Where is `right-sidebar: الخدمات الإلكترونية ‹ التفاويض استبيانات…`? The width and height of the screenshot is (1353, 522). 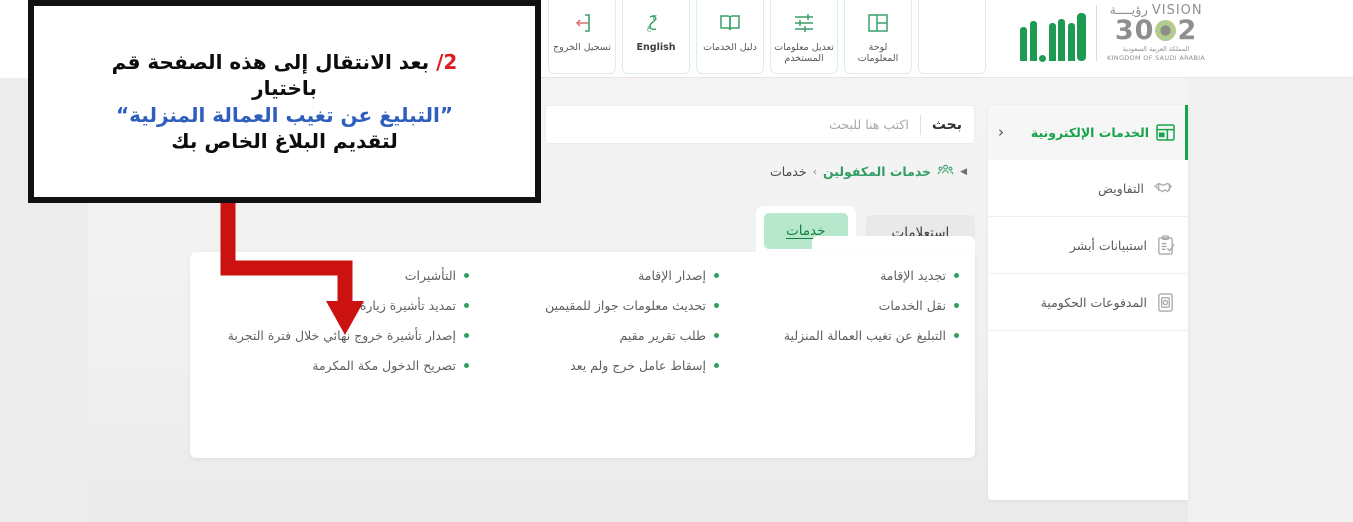 right-sidebar: الخدمات الإلكترونية ‹ التفاويض استبيانات… is located at coordinates (1088, 302).